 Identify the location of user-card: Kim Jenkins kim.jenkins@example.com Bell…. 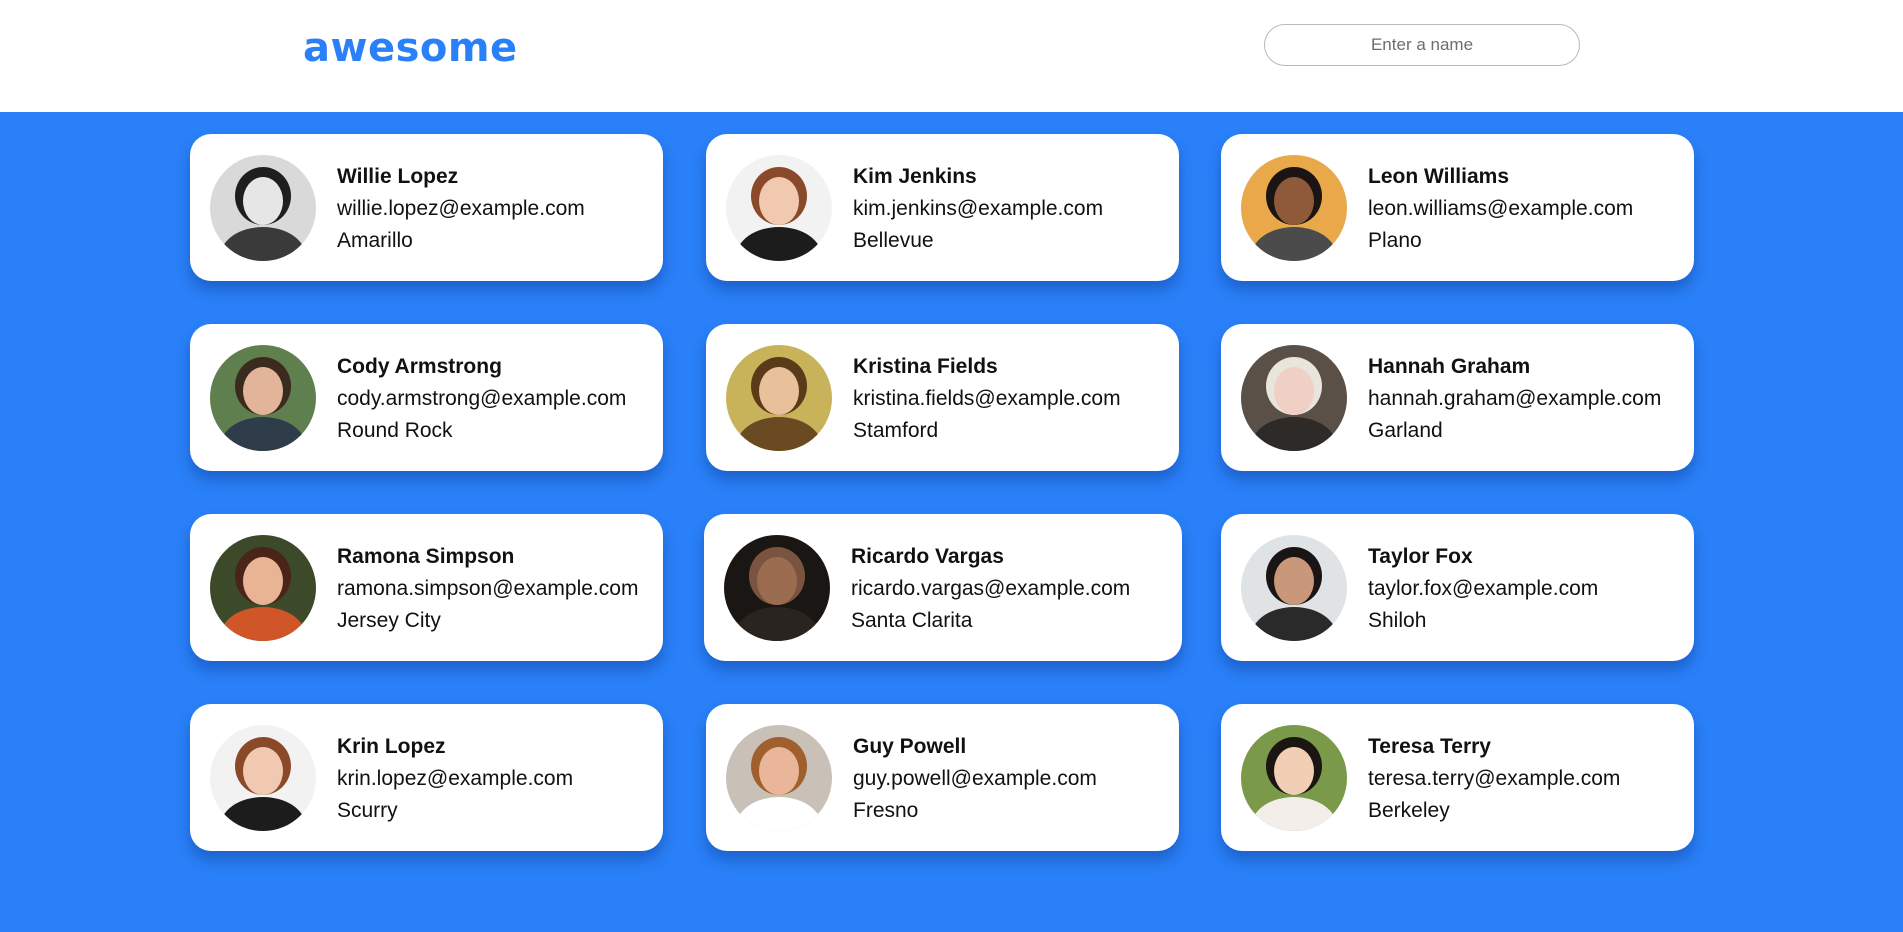
(942, 207).